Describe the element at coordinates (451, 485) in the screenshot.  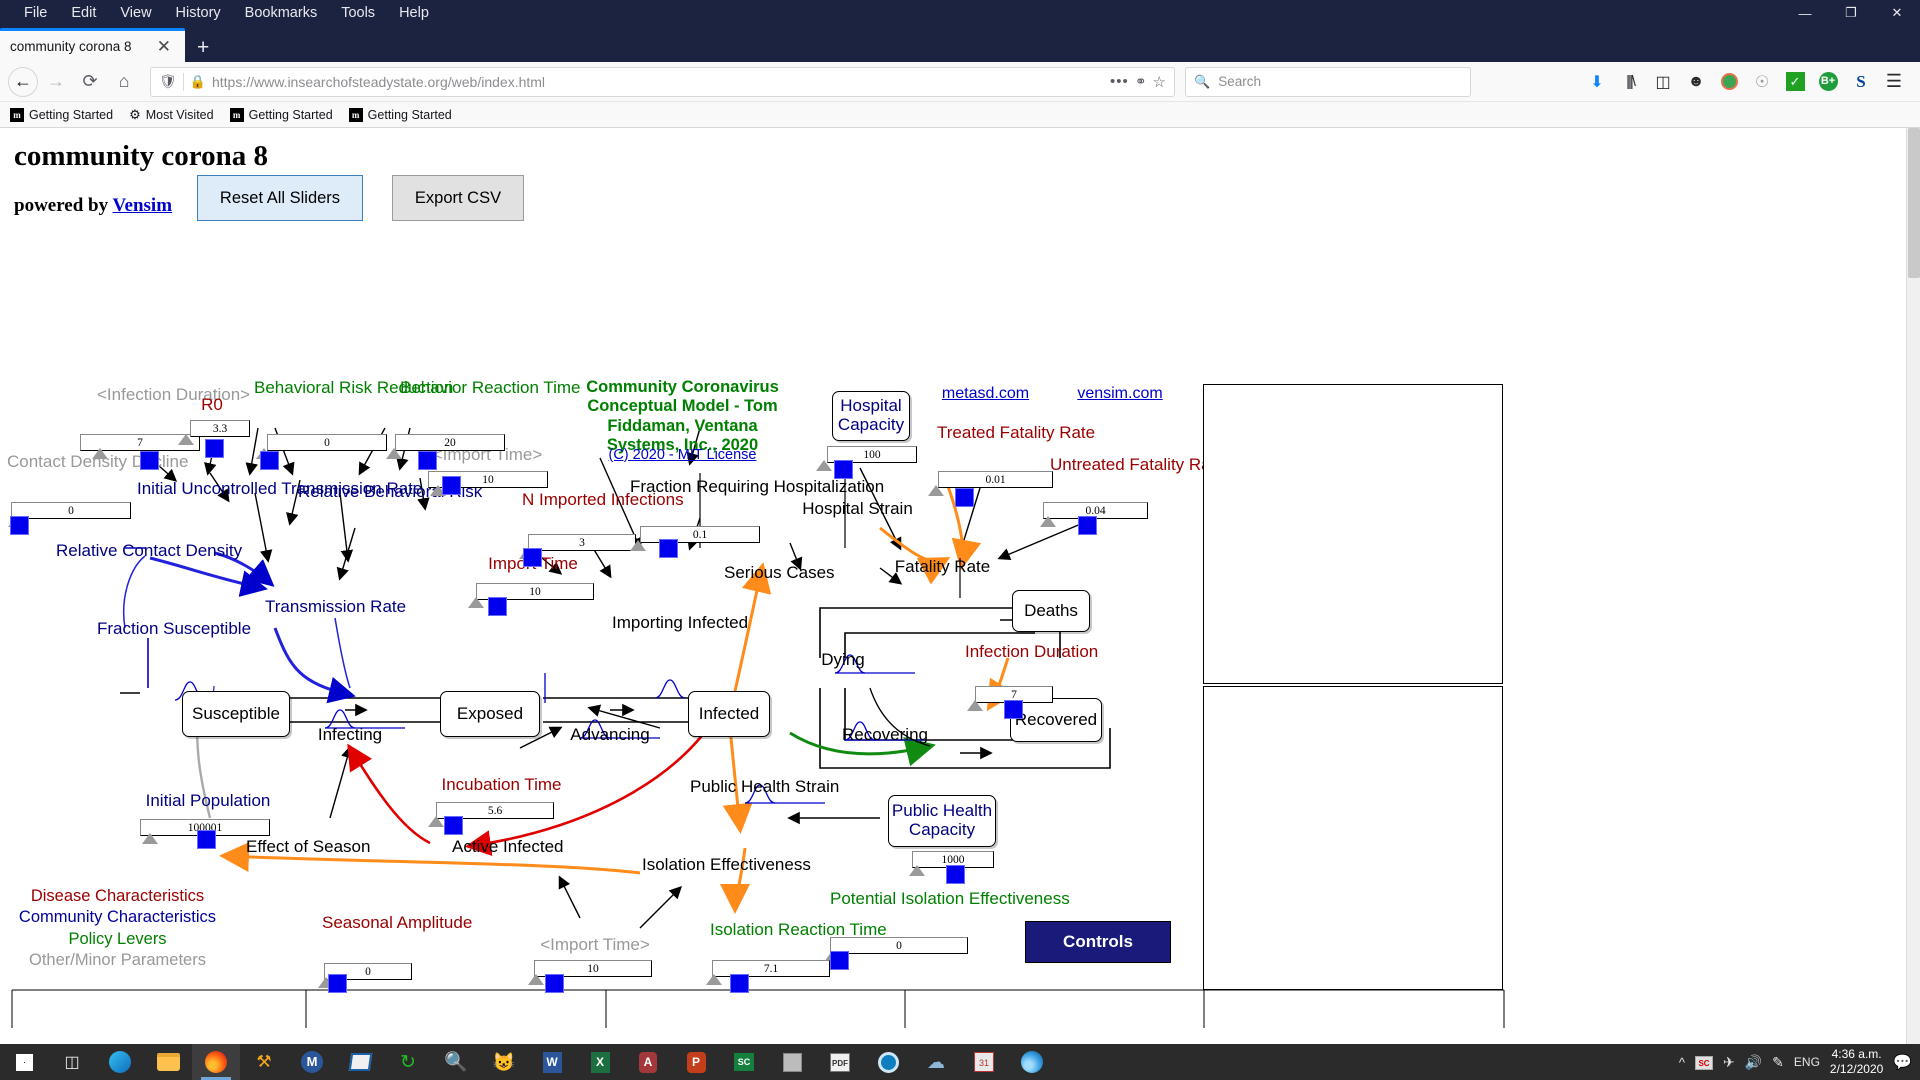
I see `slider-knob-import-time-top` at that location.